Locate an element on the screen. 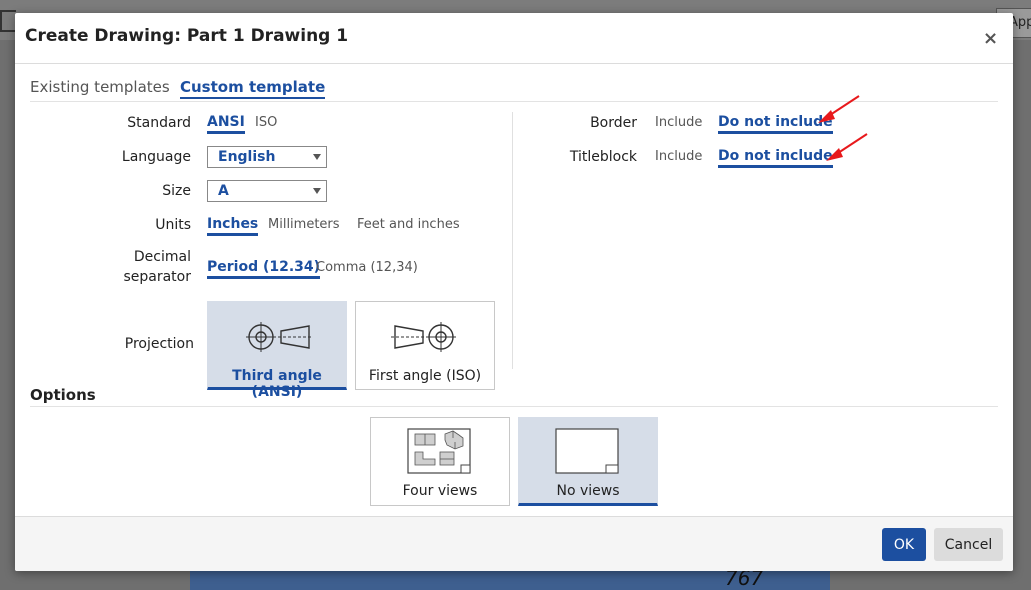 Image resolution: width=1031 pixels, height=590 pixels. units-label: Units is located at coordinates (173, 225).